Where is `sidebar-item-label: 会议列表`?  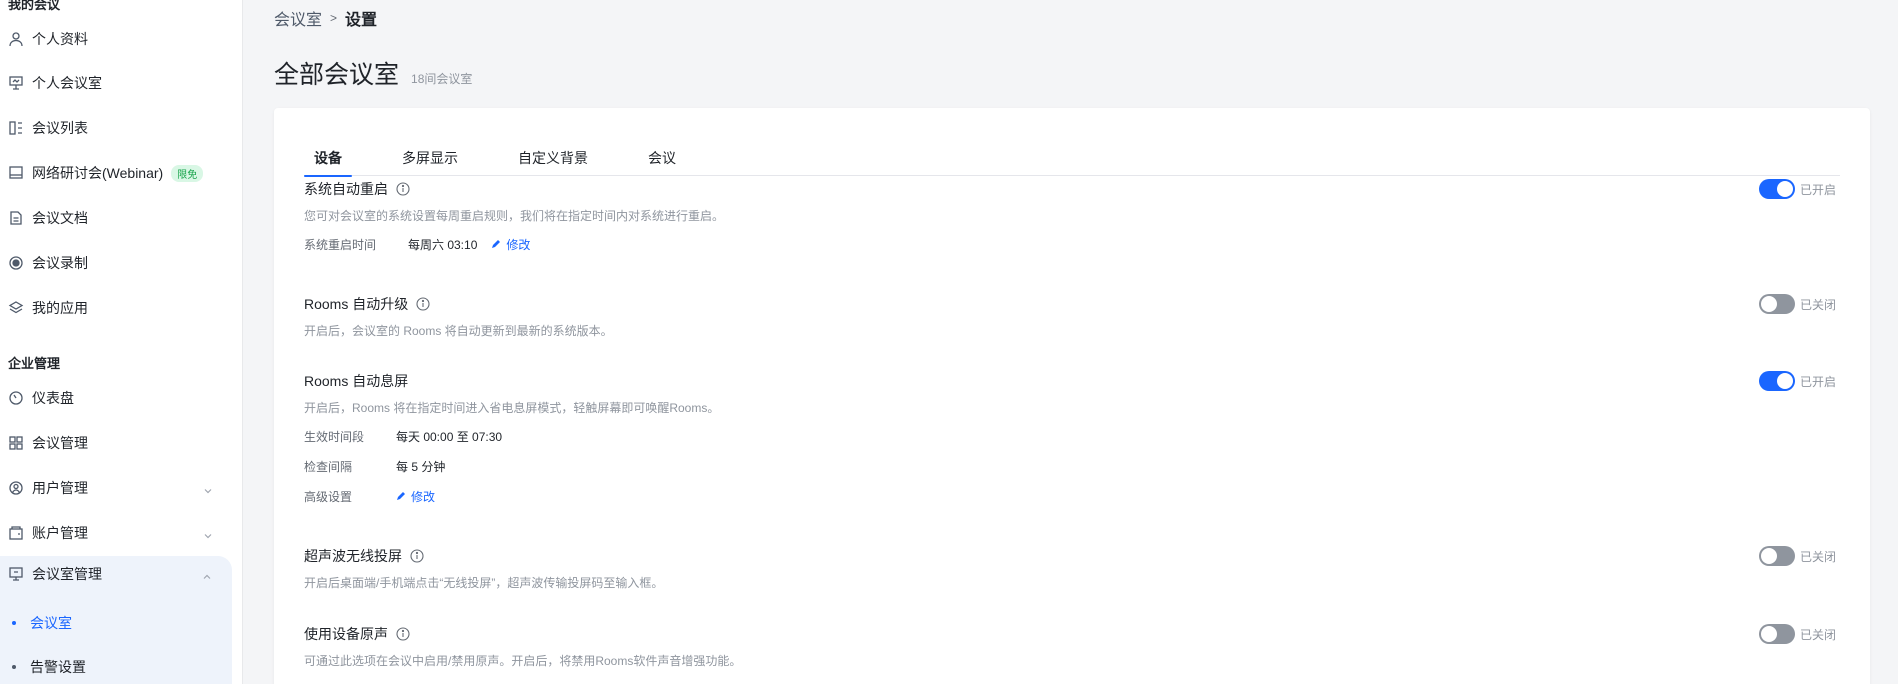 sidebar-item-label: 会议列表 is located at coordinates (60, 128).